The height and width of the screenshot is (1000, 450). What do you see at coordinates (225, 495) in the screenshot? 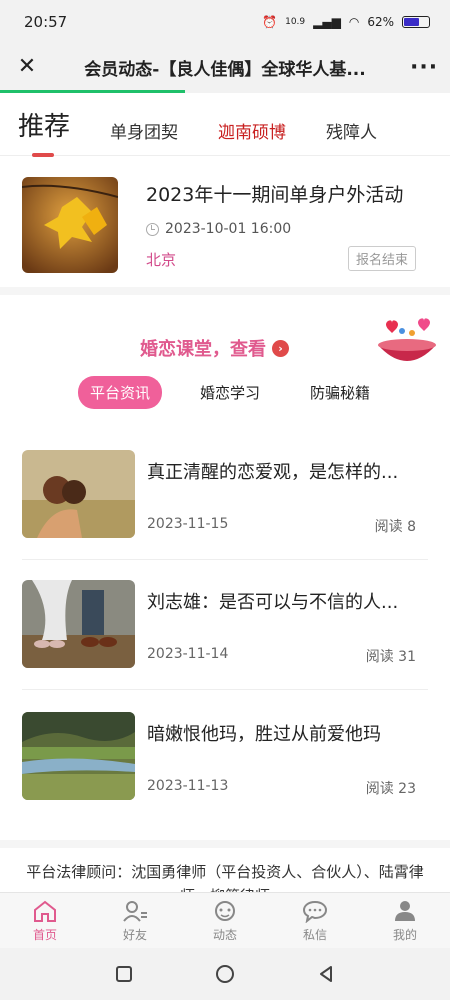
I see `article-item: 真正清醒的恋爱观，是怎样的... 2023-11-15 阅读 8` at bounding box center [225, 495].